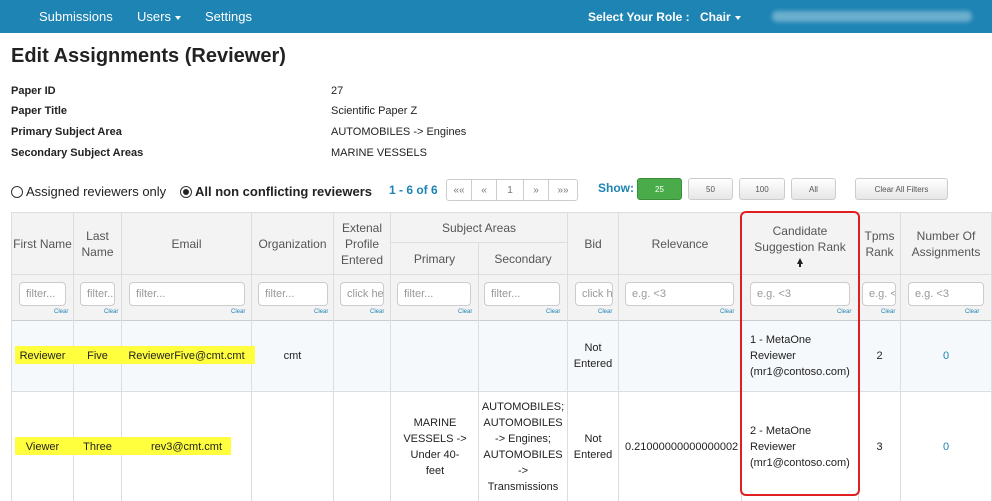 Image resolution: width=992 pixels, height=501 pixels. Describe the element at coordinates (379, 153) in the screenshot. I see `secondary-subject-value: MARINE VESSELS` at that location.